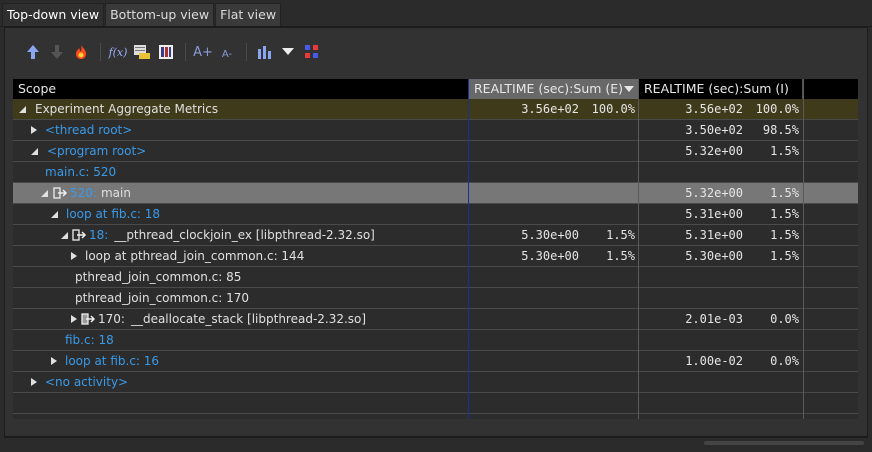 This screenshot has height=452, width=872. I want to click on toolbar: f(x) A+ A-, so click(173, 52).